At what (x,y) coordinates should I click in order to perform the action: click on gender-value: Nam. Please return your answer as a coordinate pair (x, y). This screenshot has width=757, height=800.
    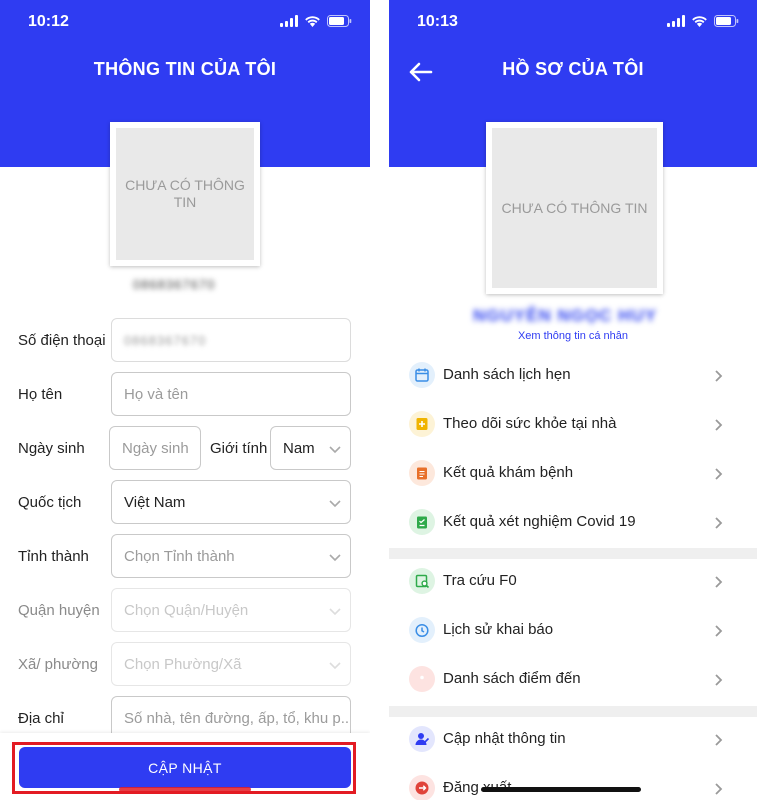
    Looking at the image, I should click on (299, 448).